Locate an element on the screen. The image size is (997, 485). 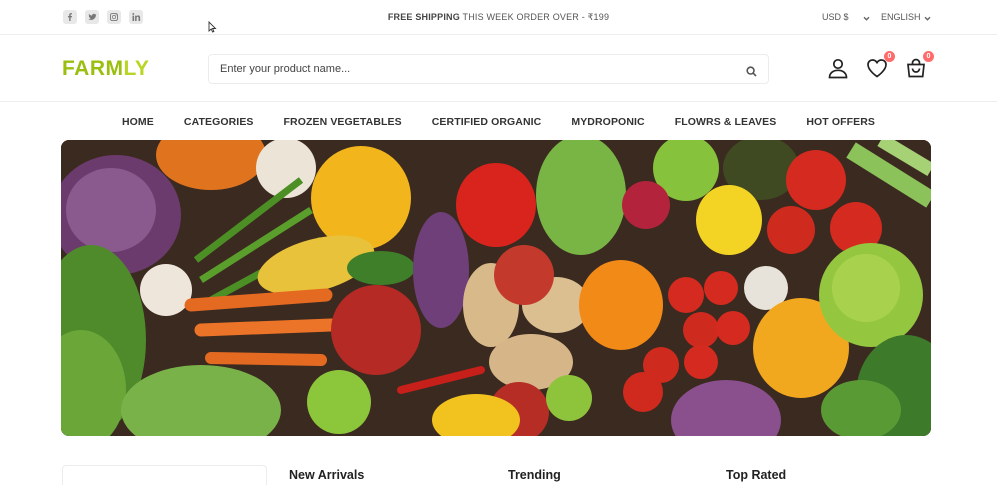
shipping-notice-text: THIS WEEK ORDER OVER - ₹199 is located at coordinates (534, 17).